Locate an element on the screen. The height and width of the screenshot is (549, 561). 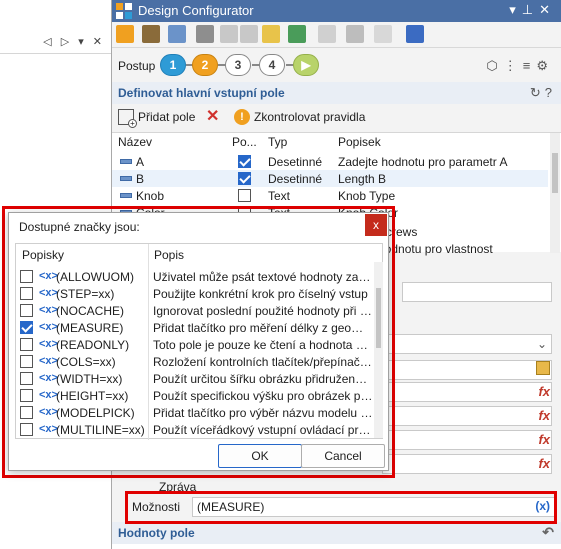
left-tab-bar: ◁ ▷ ▾ ✕ is located at coordinates (55, 43).